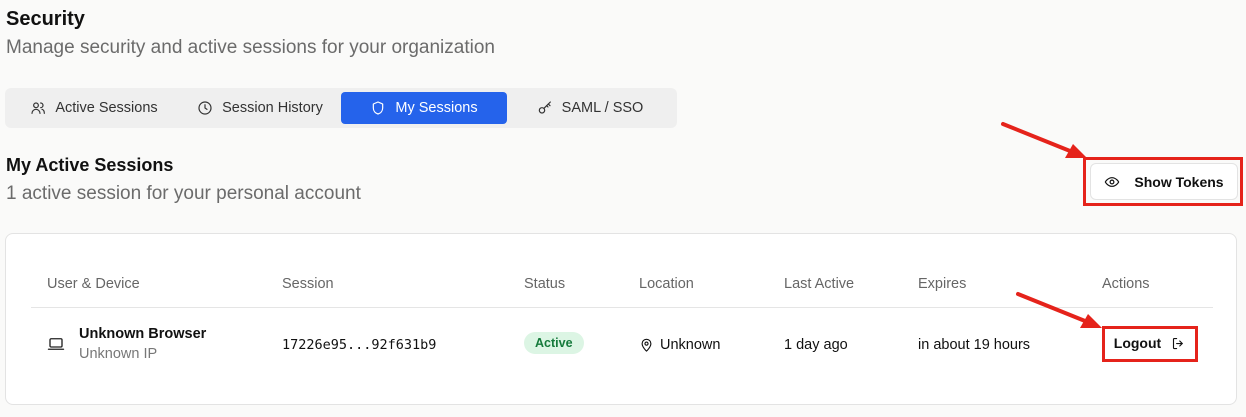 This screenshot has height=417, width=1246. Describe the element at coordinates (272, 108) in the screenshot. I see `tab-label: Session History` at that location.